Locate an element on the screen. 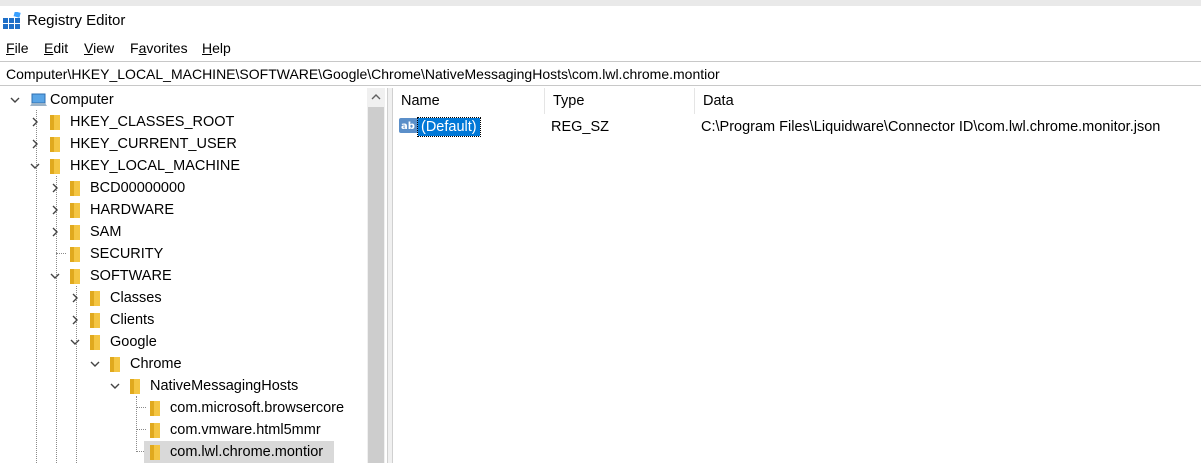 The height and width of the screenshot is (463, 1201). tree-item-hkcu: HKEY_CURRENT_USER is located at coordinates (183, 144).